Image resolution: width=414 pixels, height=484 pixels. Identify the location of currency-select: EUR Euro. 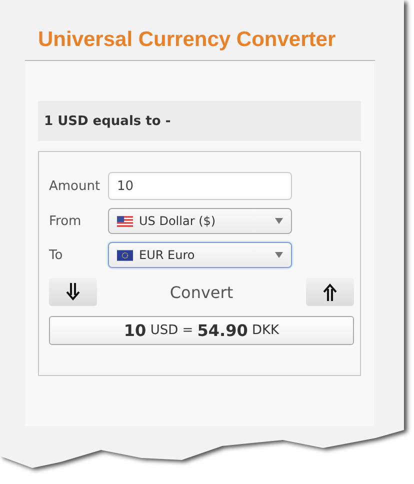
(200, 255).